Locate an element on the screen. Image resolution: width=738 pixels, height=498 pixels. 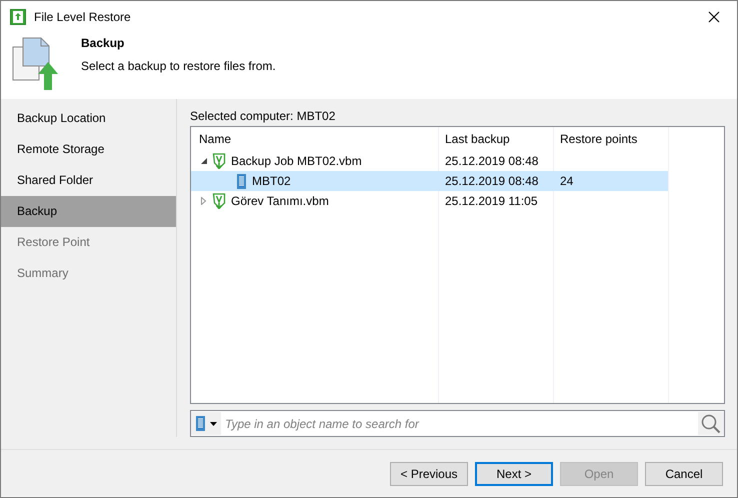
wizard-step: Backup Location is located at coordinates (88, 118).